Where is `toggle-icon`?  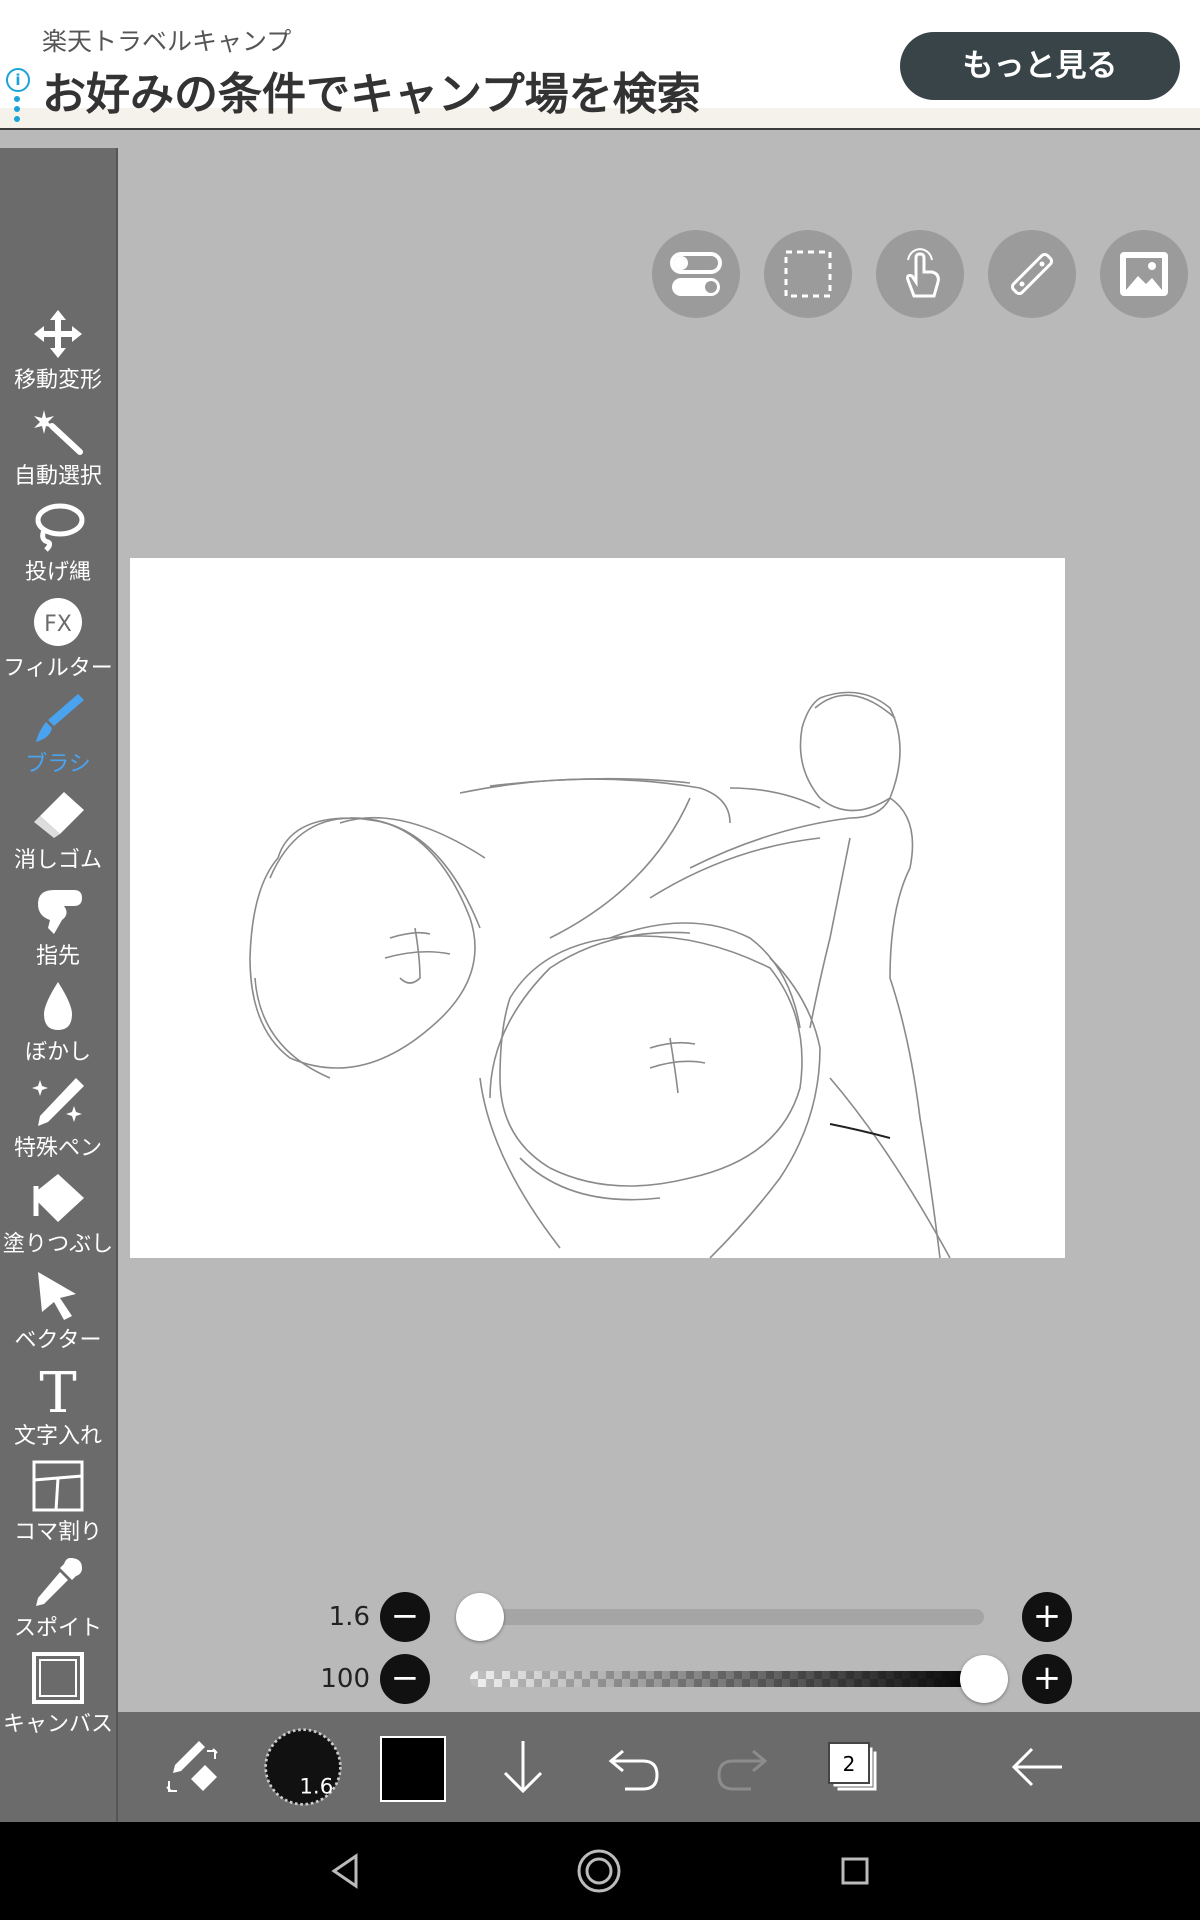 toggle-icon is located at coordinates (696, 274).